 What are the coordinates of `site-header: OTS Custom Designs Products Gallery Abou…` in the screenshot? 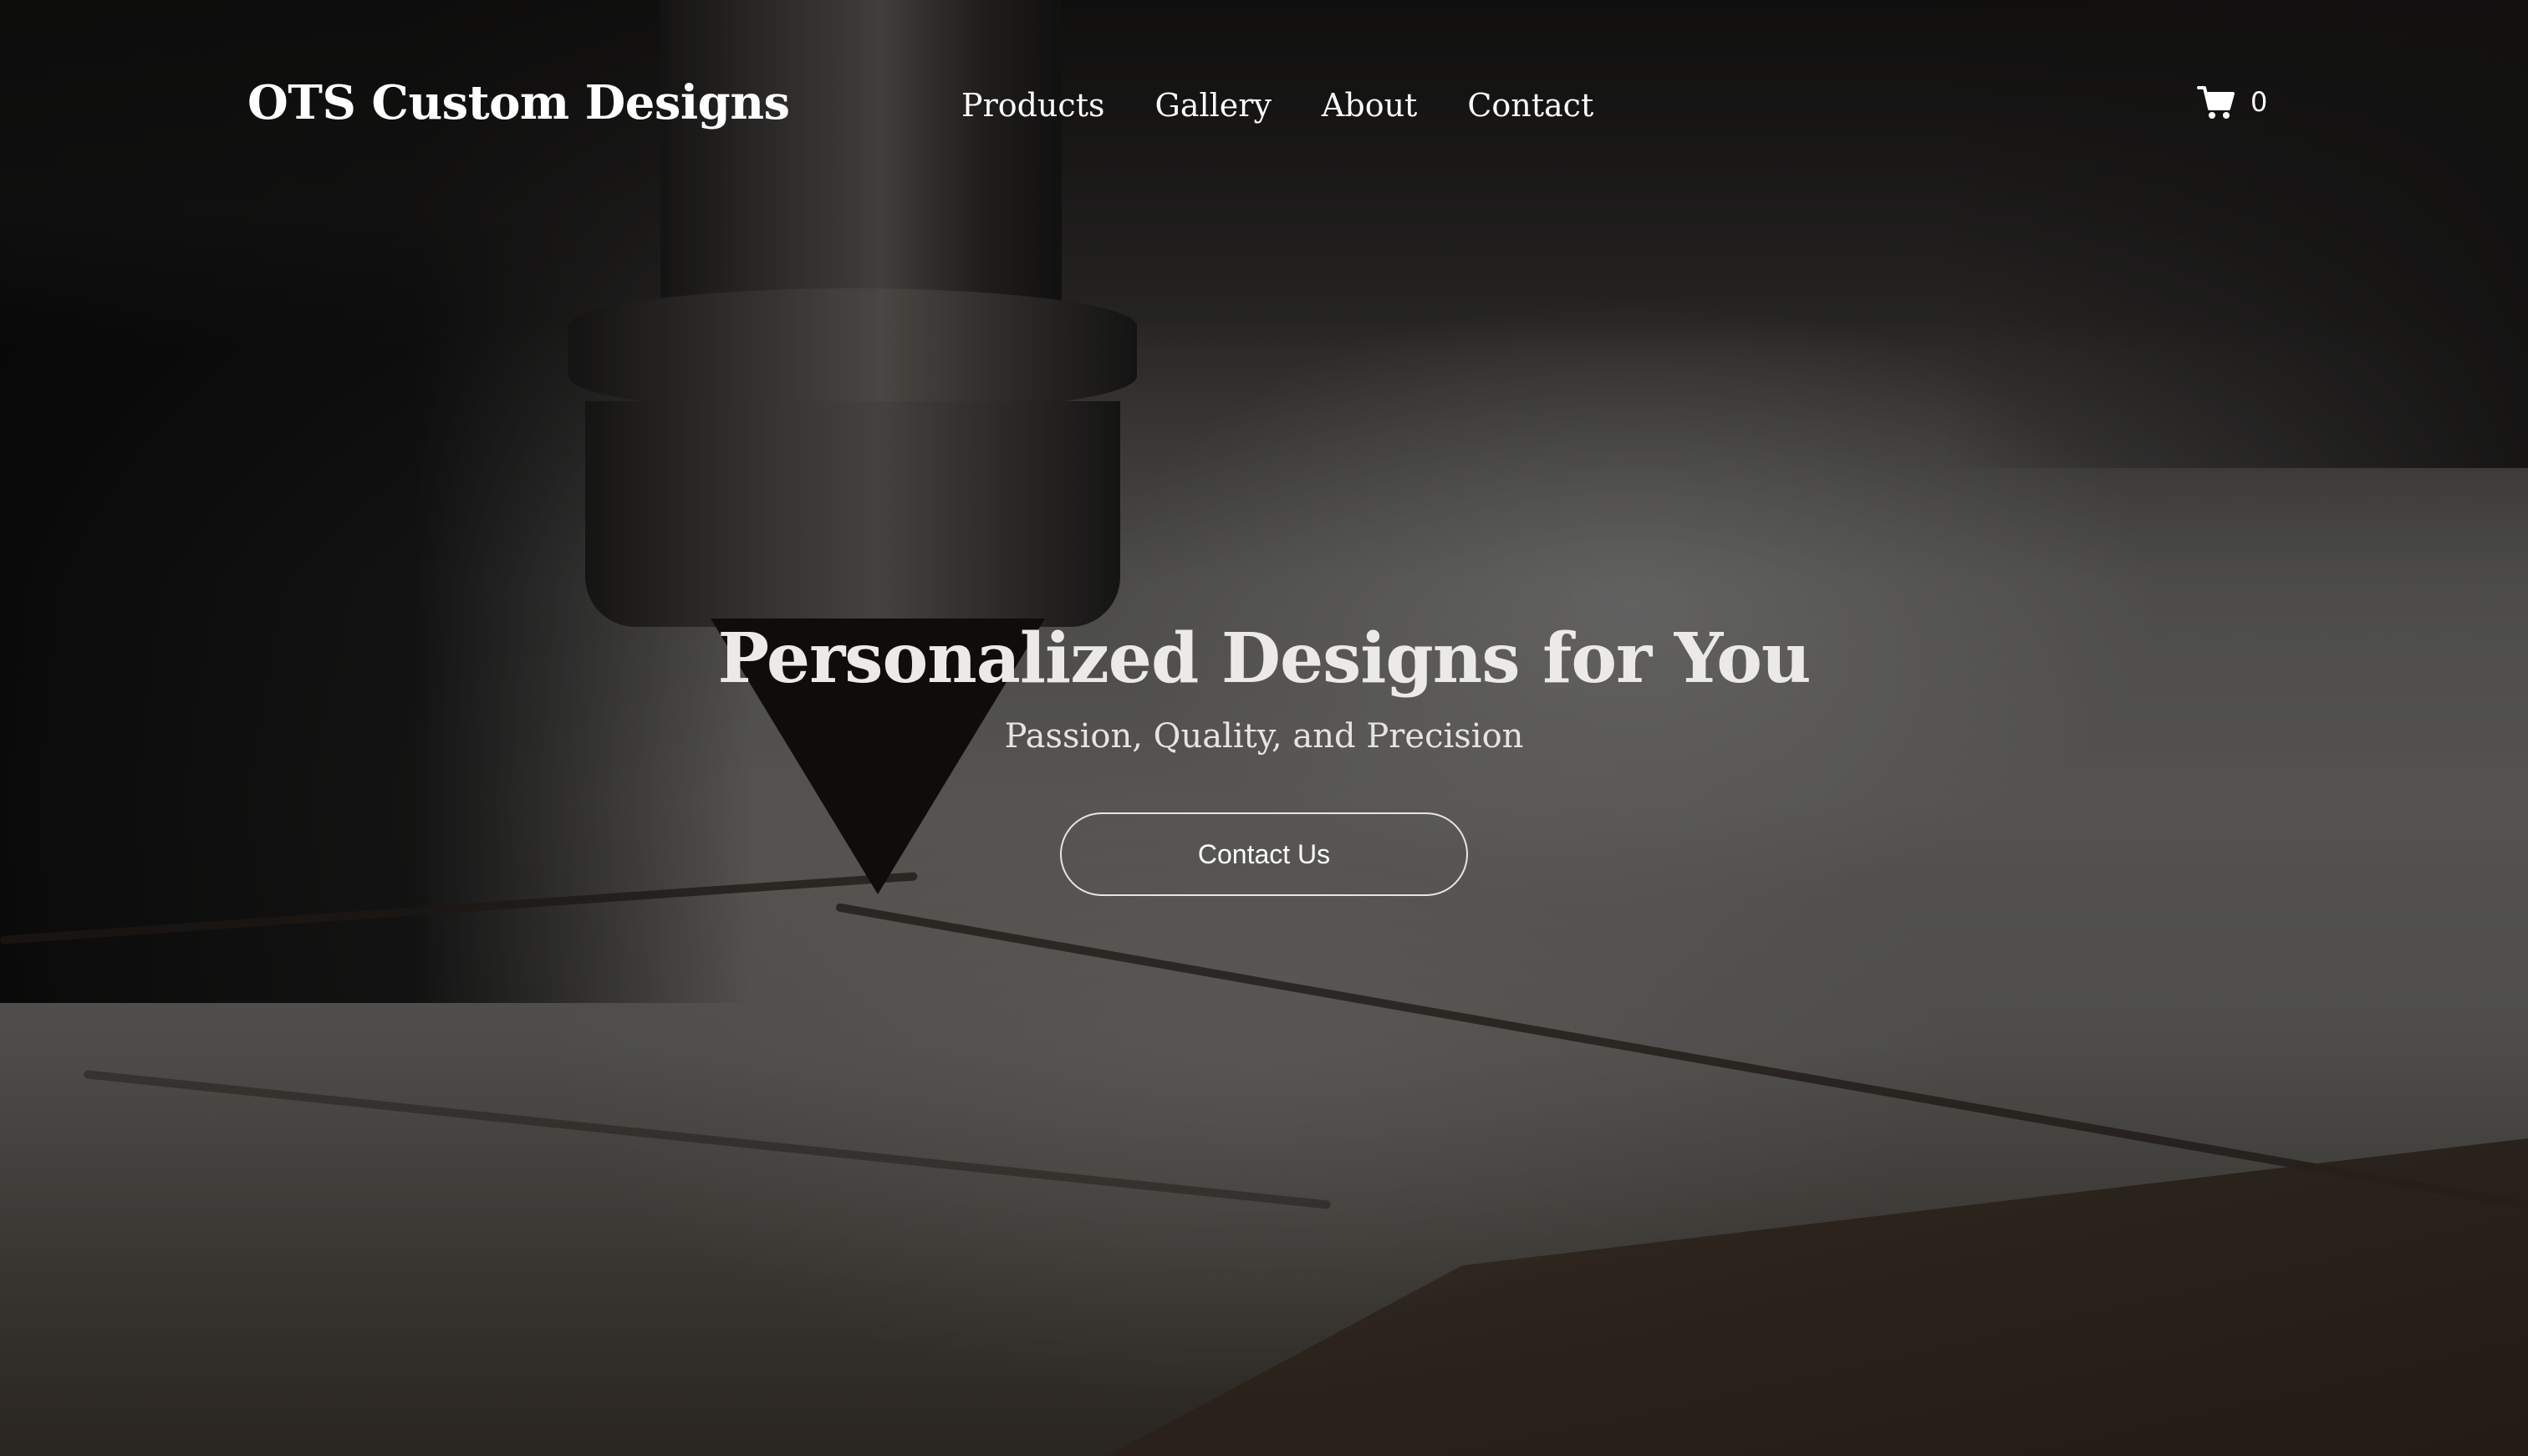 It's located at (1264, 108).